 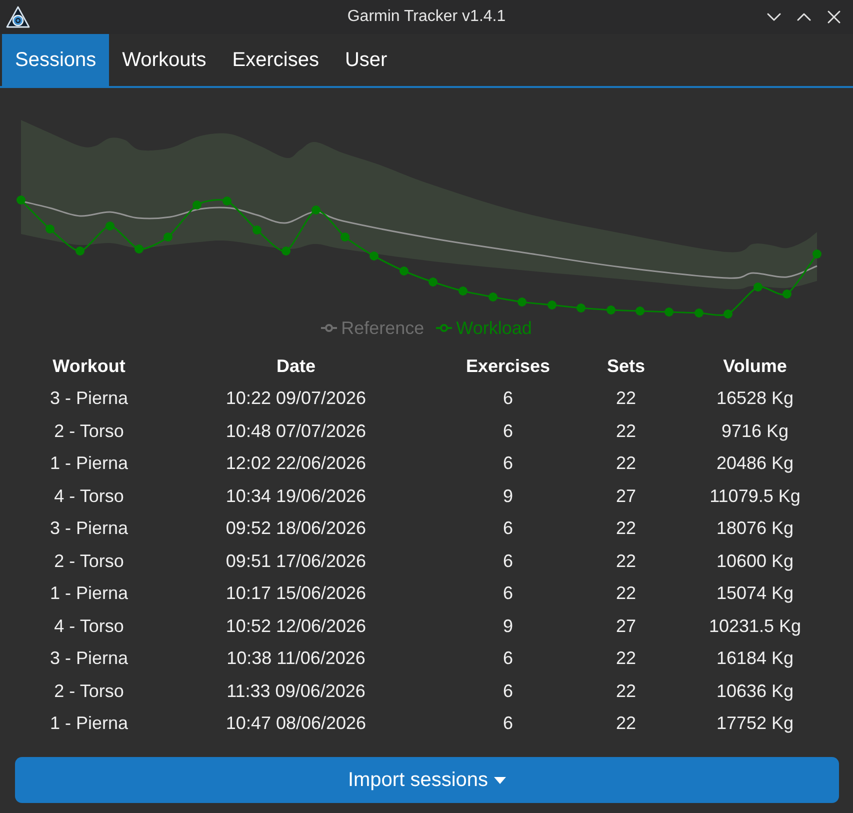 What do you see at coordinates (382, 328) in the screenshot?
I see `legend-label: Reference` at bounding box center [382, 328].